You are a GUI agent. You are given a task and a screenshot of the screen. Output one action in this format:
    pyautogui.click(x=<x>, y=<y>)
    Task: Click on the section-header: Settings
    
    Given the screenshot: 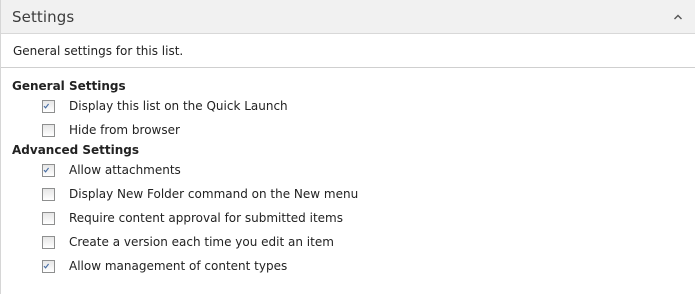 What is the action you would take?
    pyautogui.click(x=348, y=17)
    